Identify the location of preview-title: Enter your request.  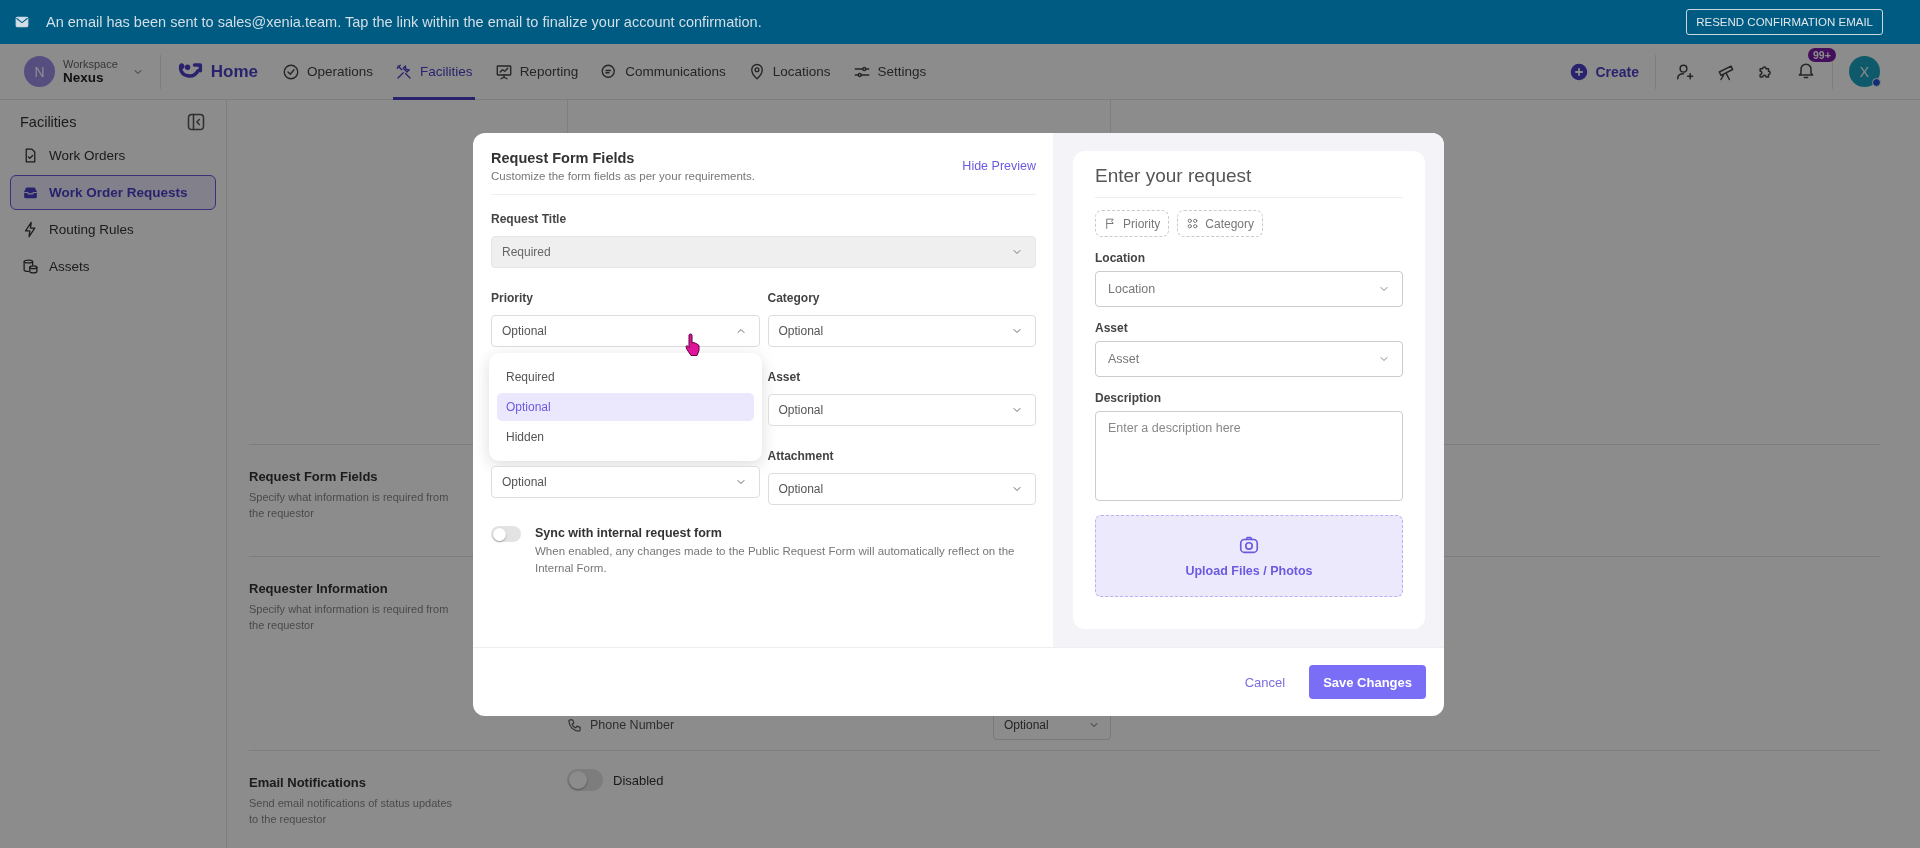
(1249, 181).